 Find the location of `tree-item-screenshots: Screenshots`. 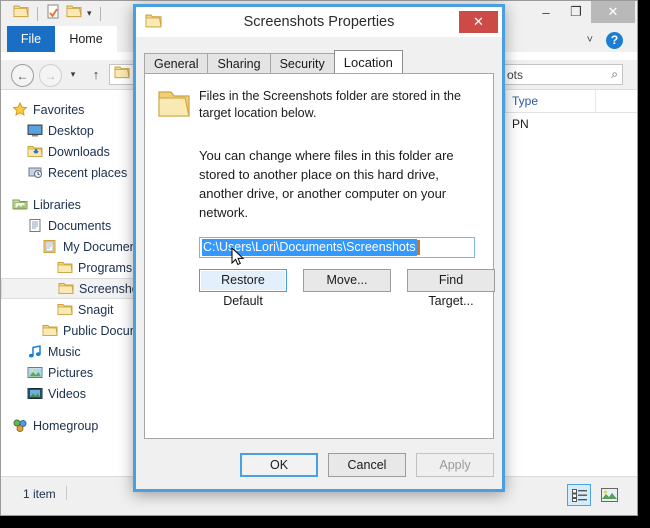

tree-item-screenshots: Screenshots is located at coordinates (73, 288).